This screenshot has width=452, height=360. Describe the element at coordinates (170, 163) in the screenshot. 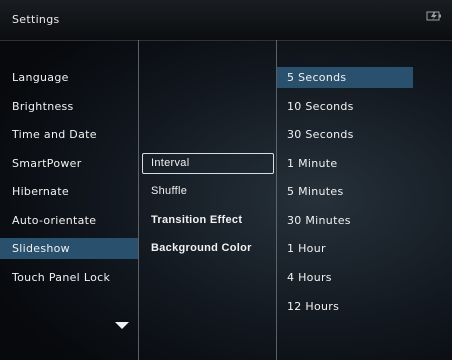

I see `submenu-item-label: Interval` at that location.